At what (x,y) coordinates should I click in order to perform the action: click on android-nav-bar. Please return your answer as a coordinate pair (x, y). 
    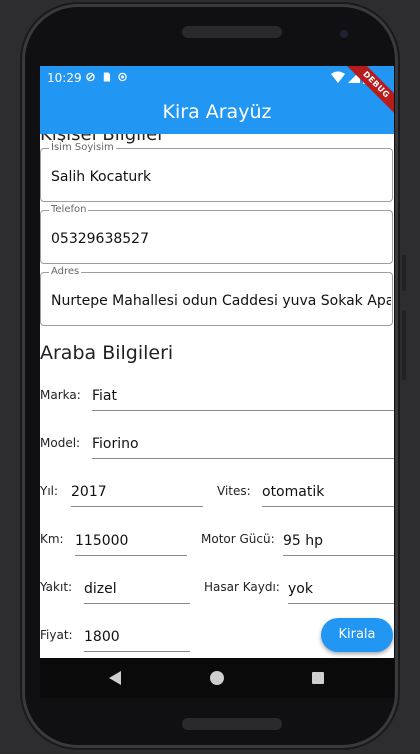
    Looking at the image, I should click on (217, 678).